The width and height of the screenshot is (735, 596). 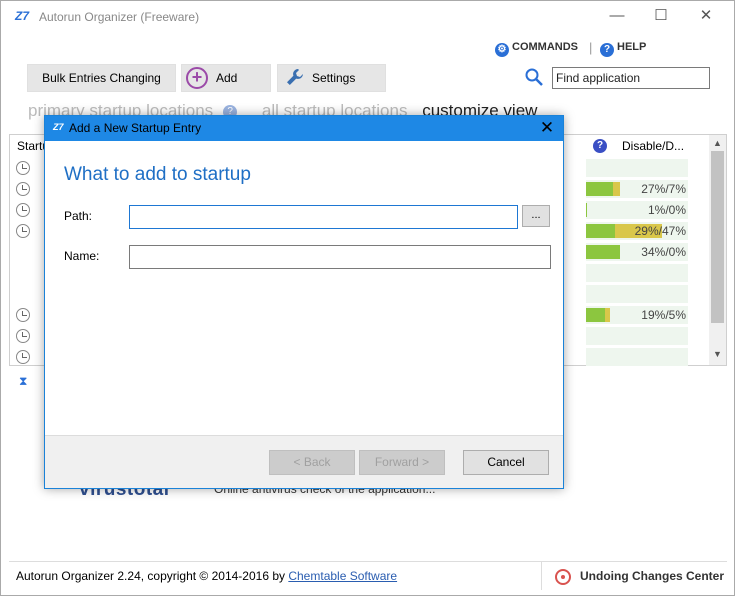 What do you see at coordinates (717, 354) in the screenshot?
I see `scroll-down-icon: ▼` at bounding box center [717, 354].